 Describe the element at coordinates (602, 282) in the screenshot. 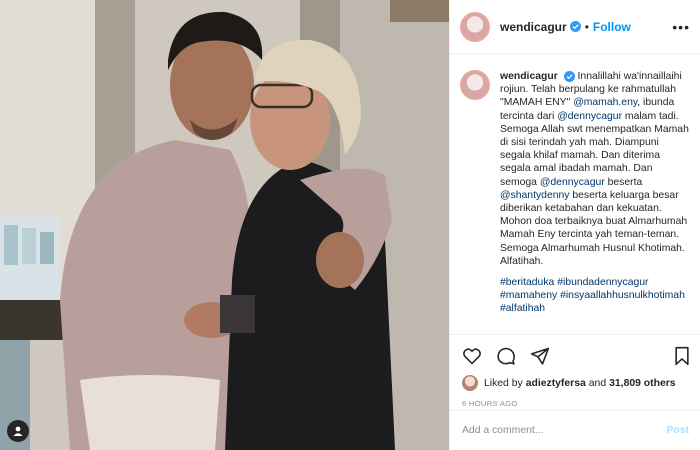

I see `hashtag-link: #ibundadennycagur` at that location.